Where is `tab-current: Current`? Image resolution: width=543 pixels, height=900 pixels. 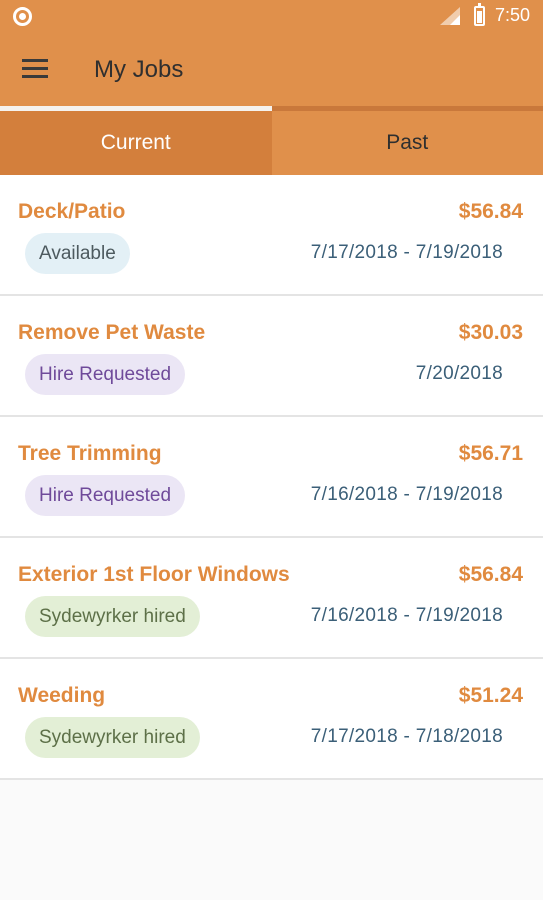
tab-current: Current is located at coordinates (136, 140).